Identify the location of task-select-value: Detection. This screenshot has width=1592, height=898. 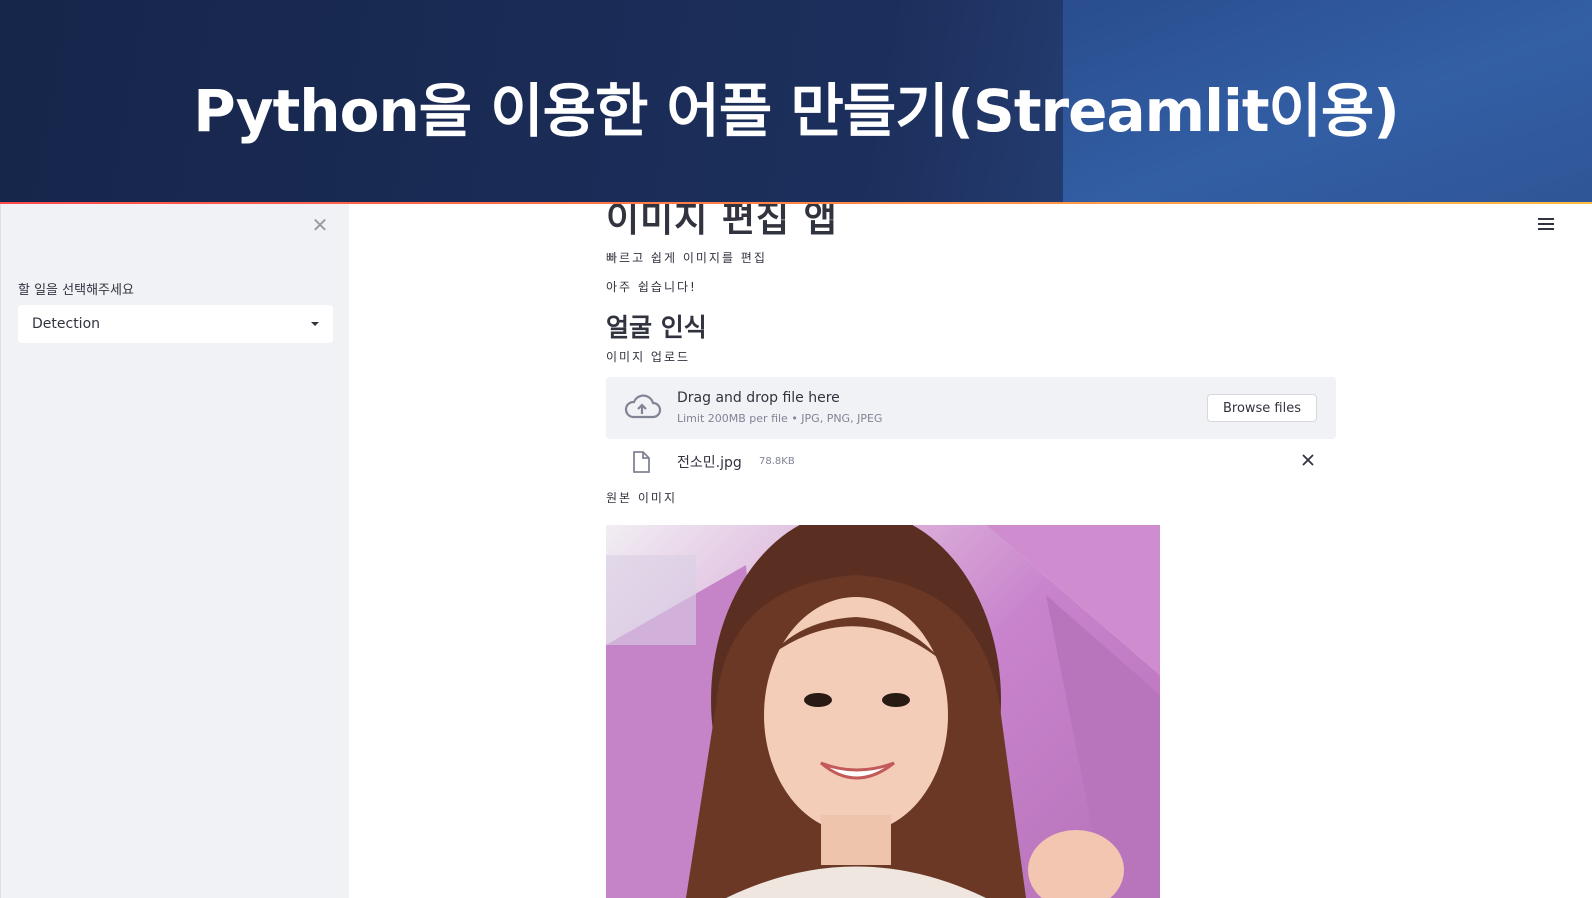
(66, 324).